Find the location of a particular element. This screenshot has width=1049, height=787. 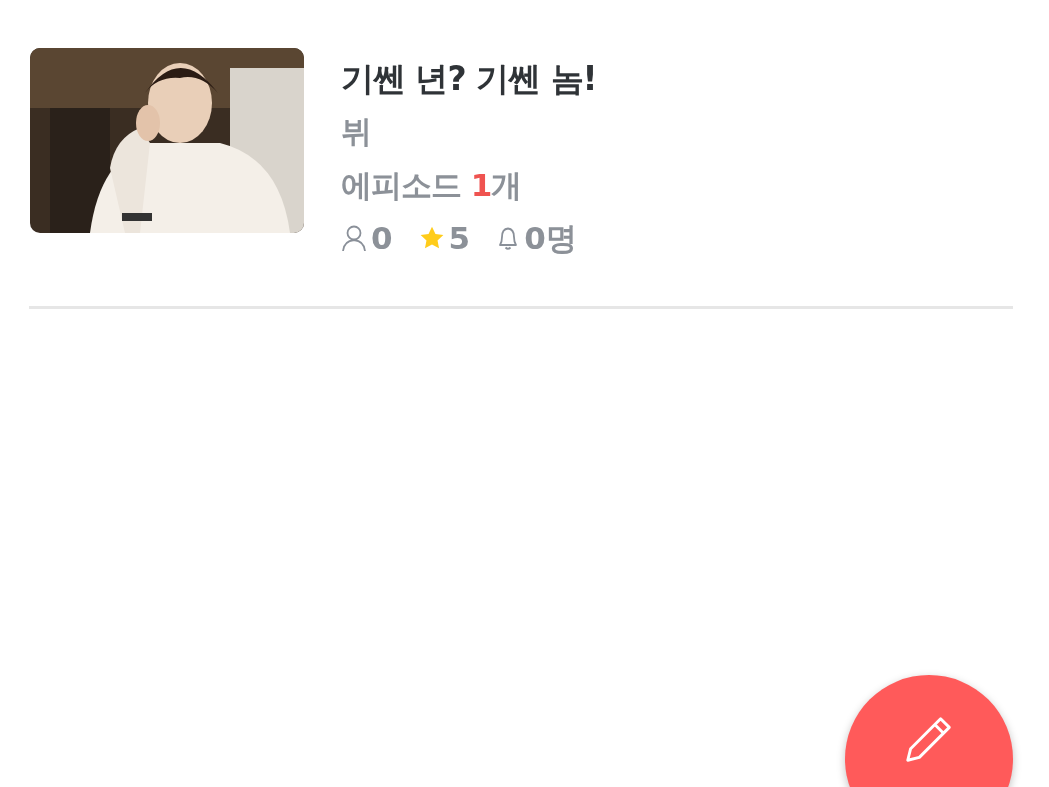

author-name: 뷔 is located at coordinates (357, 131).